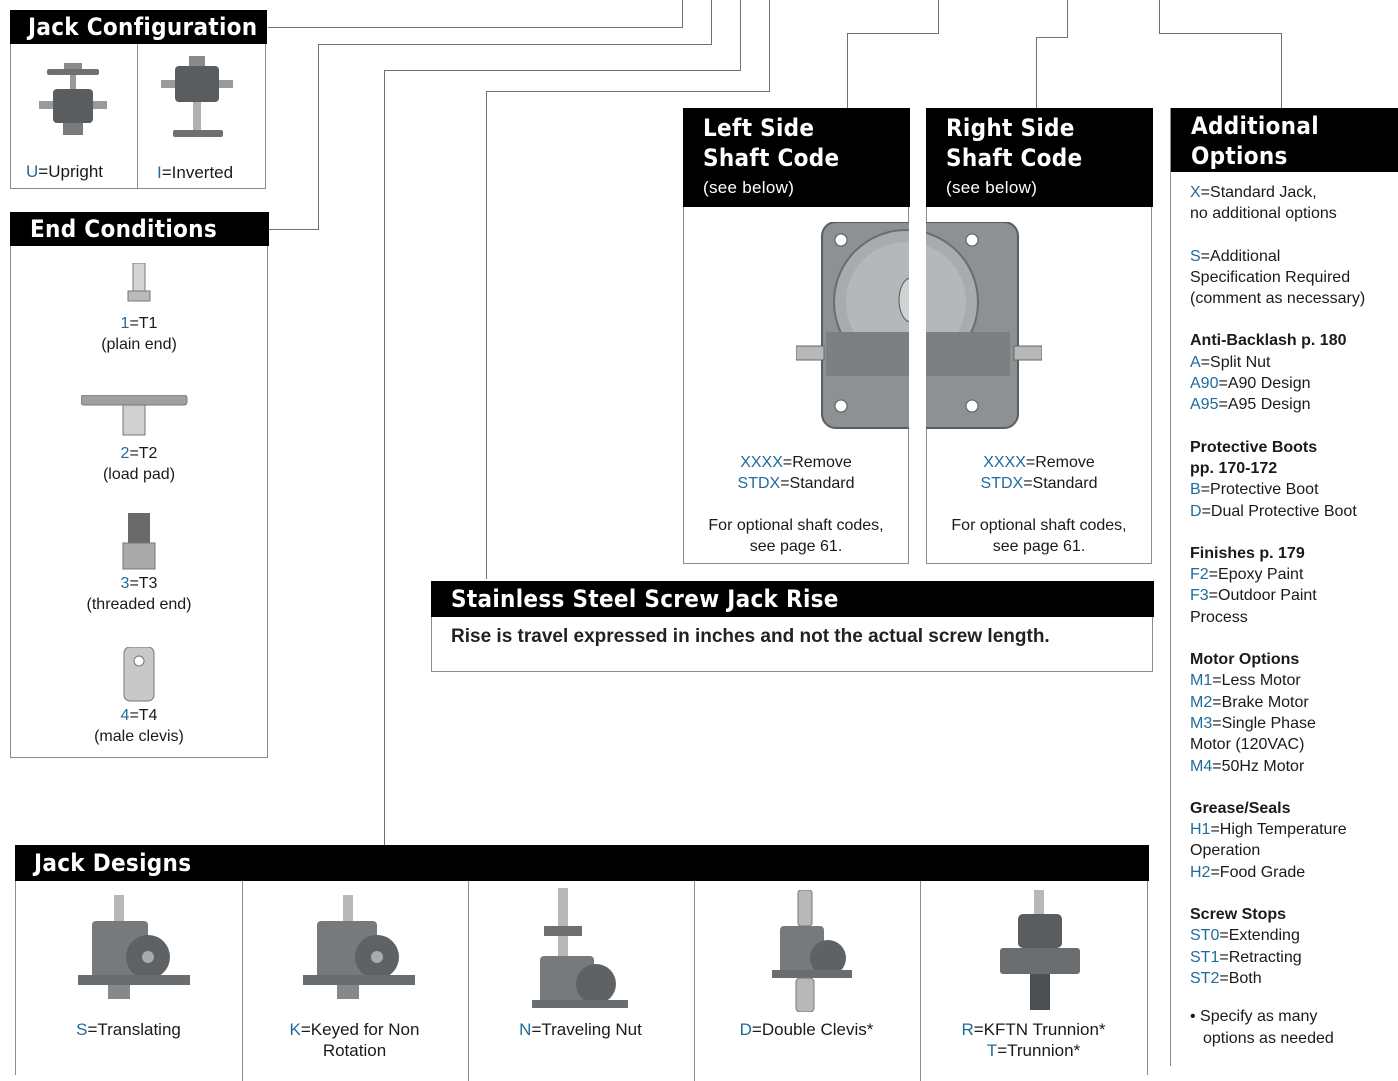 The image size is (1398, 1081). Describe the element at coordinates (136, 416) in the screenshot. I see `load-pad-icon` at that location.